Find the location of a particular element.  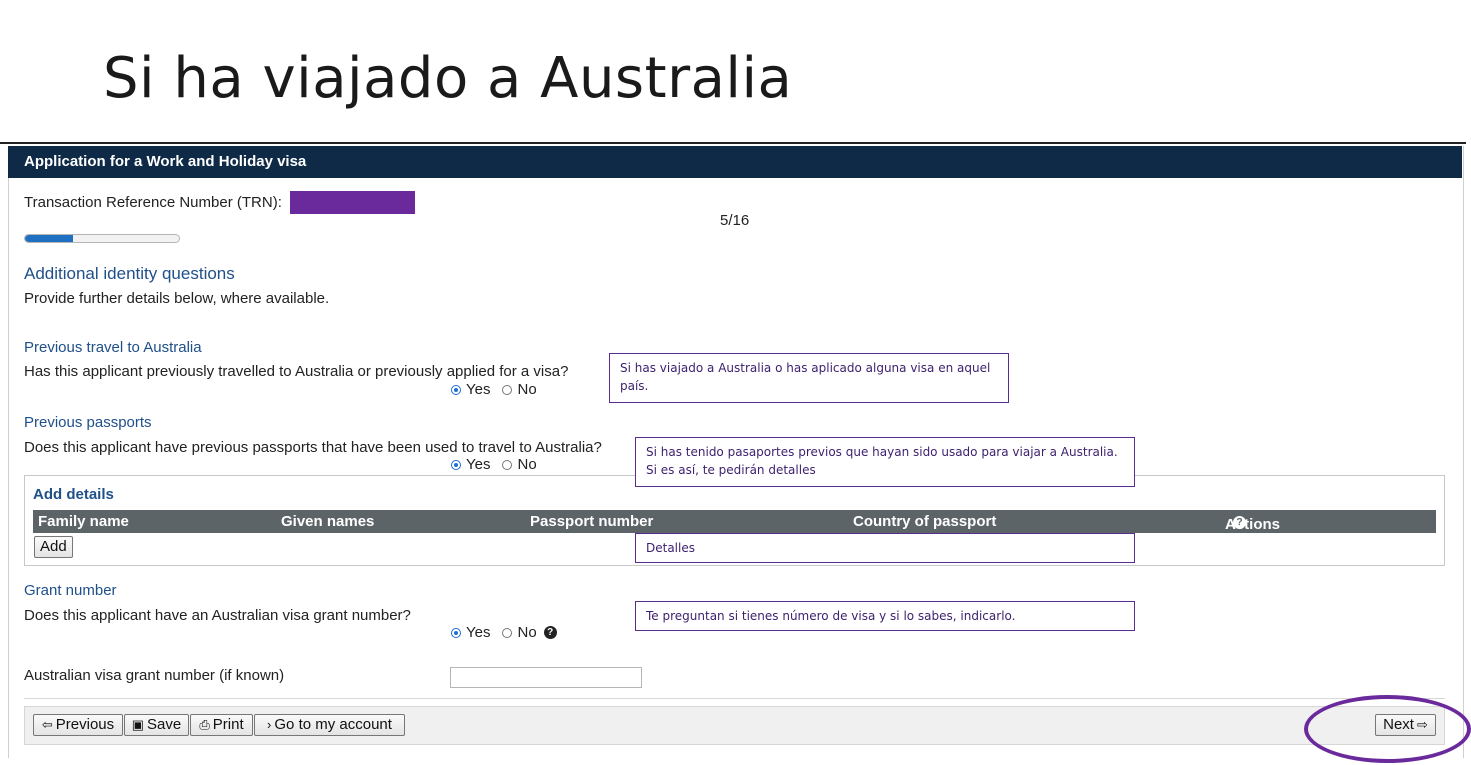

grant-number-no-radio is located at coordinates (507, 632).